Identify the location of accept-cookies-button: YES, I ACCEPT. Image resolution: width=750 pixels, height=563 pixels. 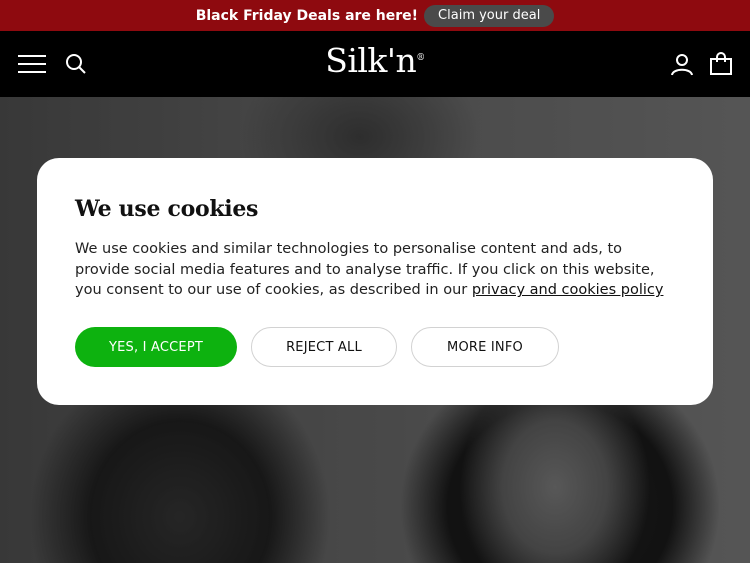
(156, 347).